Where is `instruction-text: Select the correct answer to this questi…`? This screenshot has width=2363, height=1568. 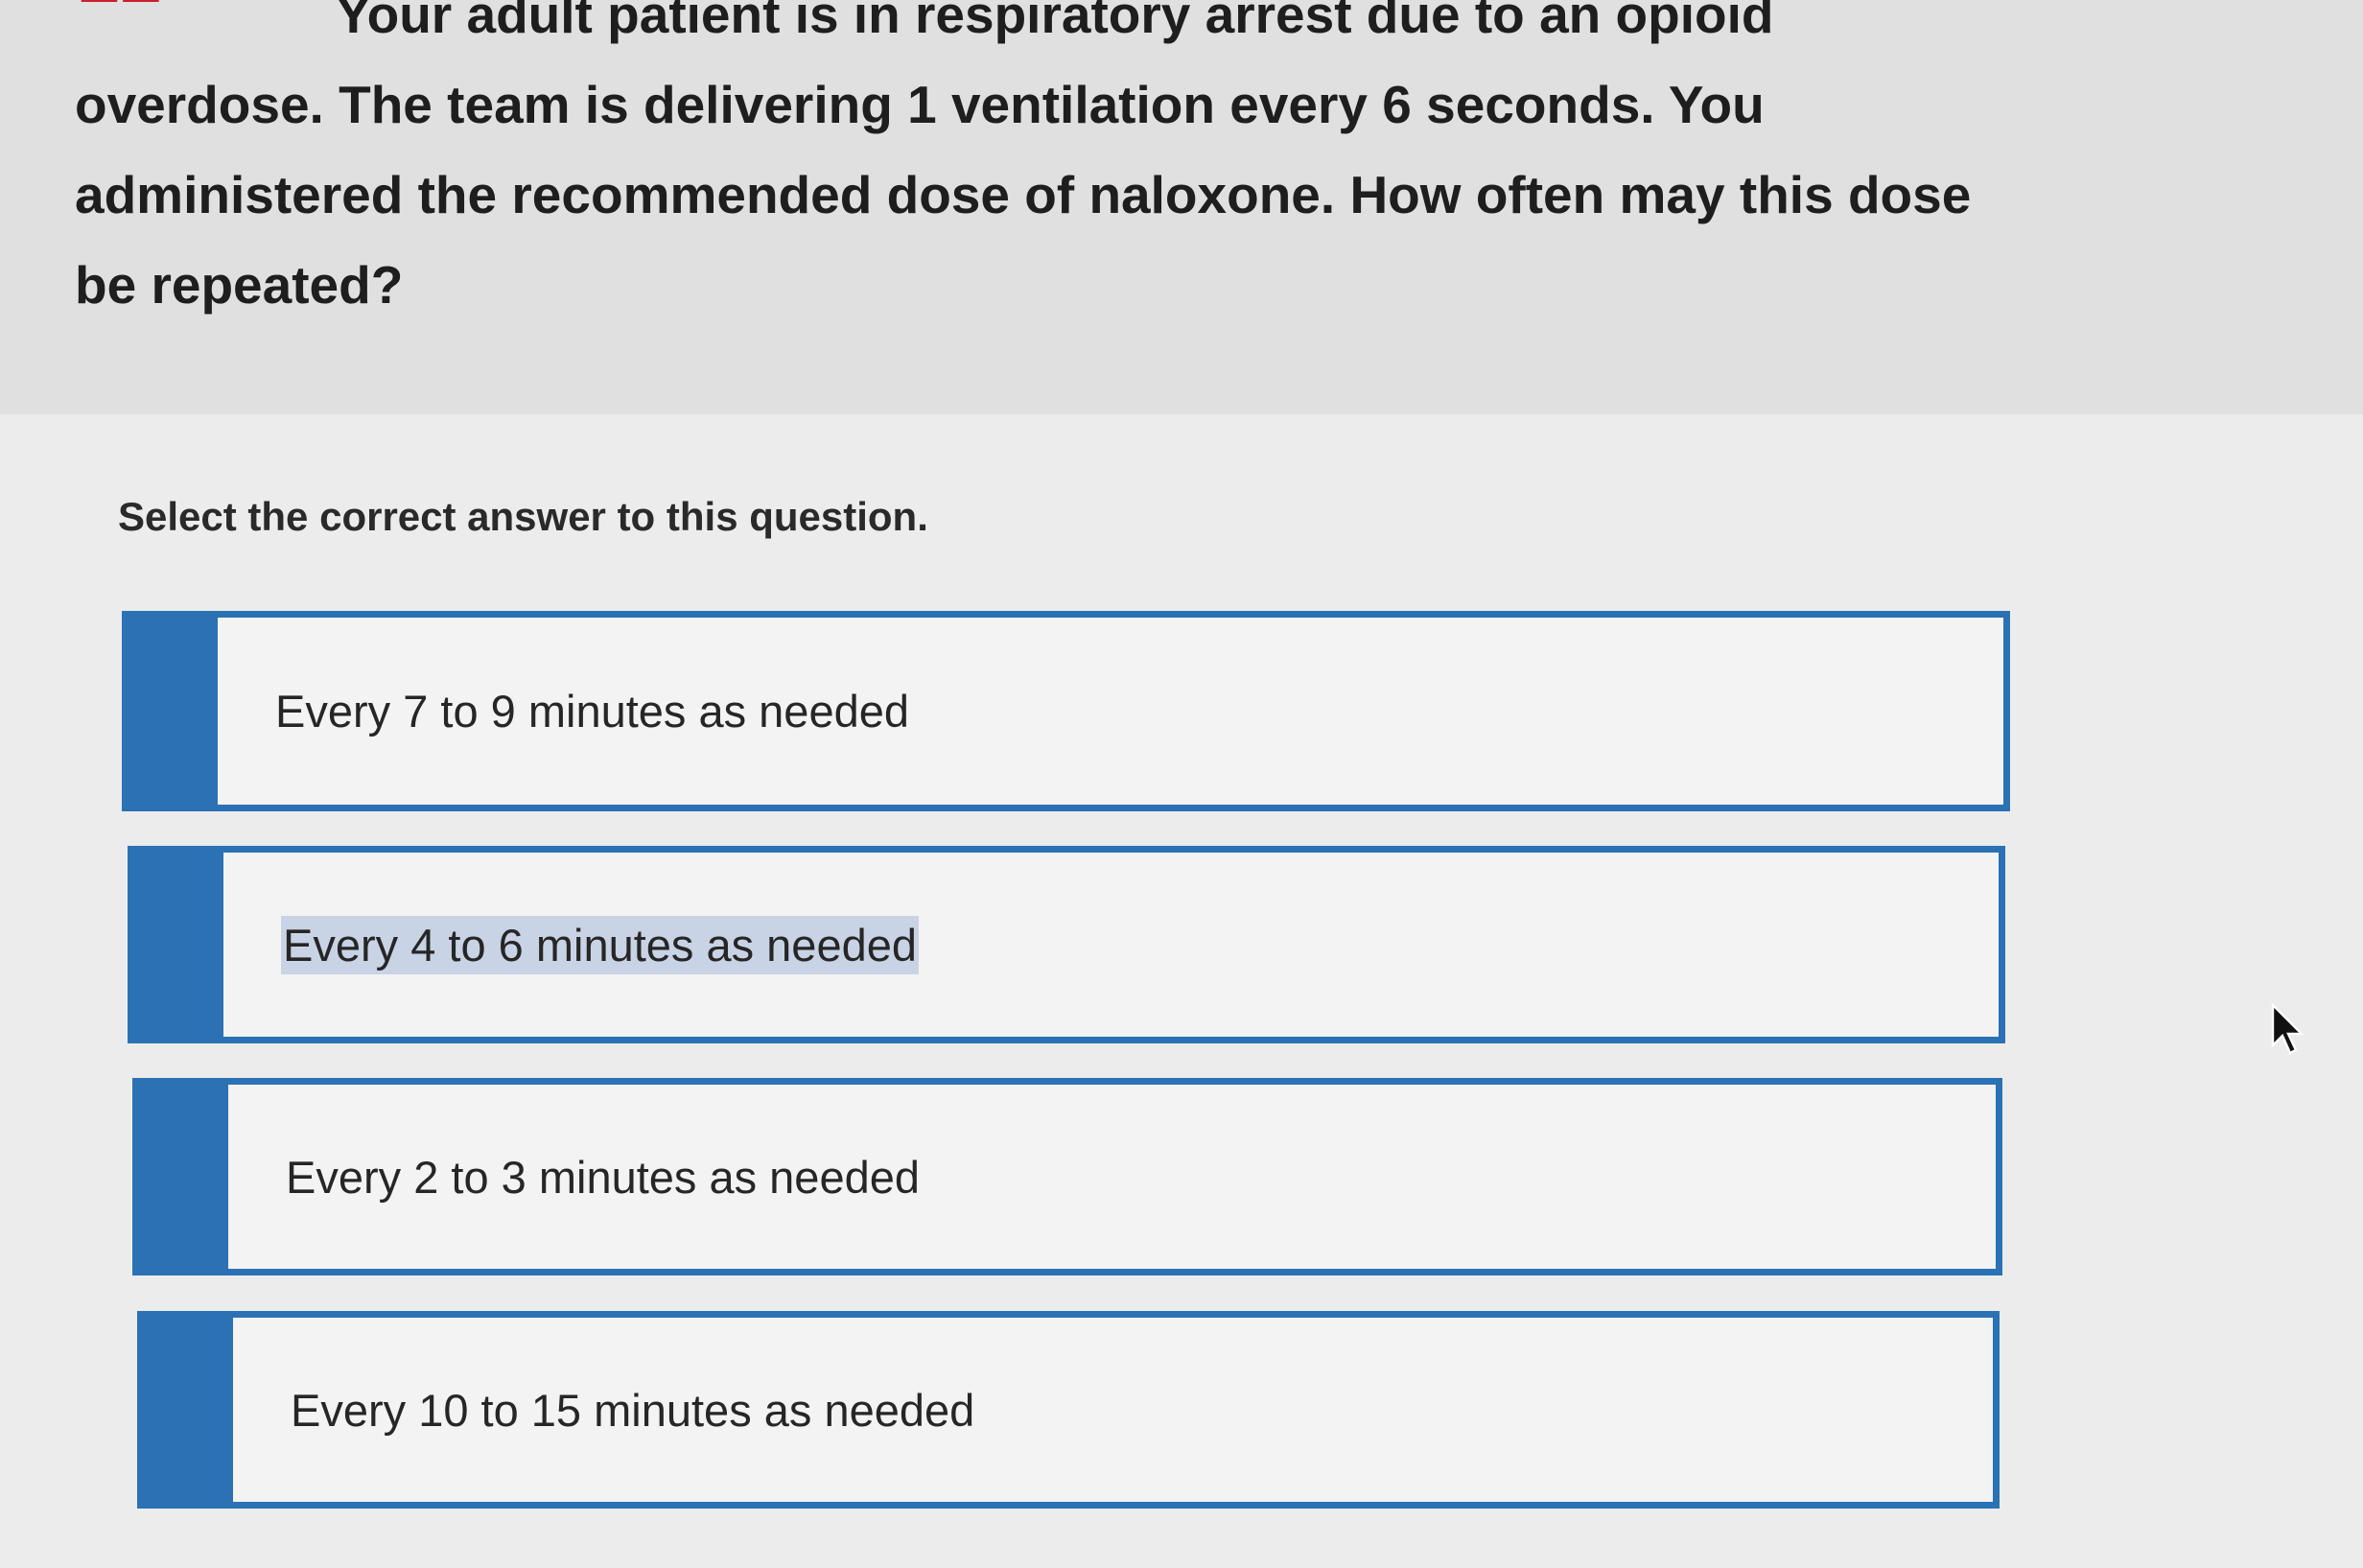
instruction-text: Select the correct answer to this questi… is located at coordinates (523, 516).